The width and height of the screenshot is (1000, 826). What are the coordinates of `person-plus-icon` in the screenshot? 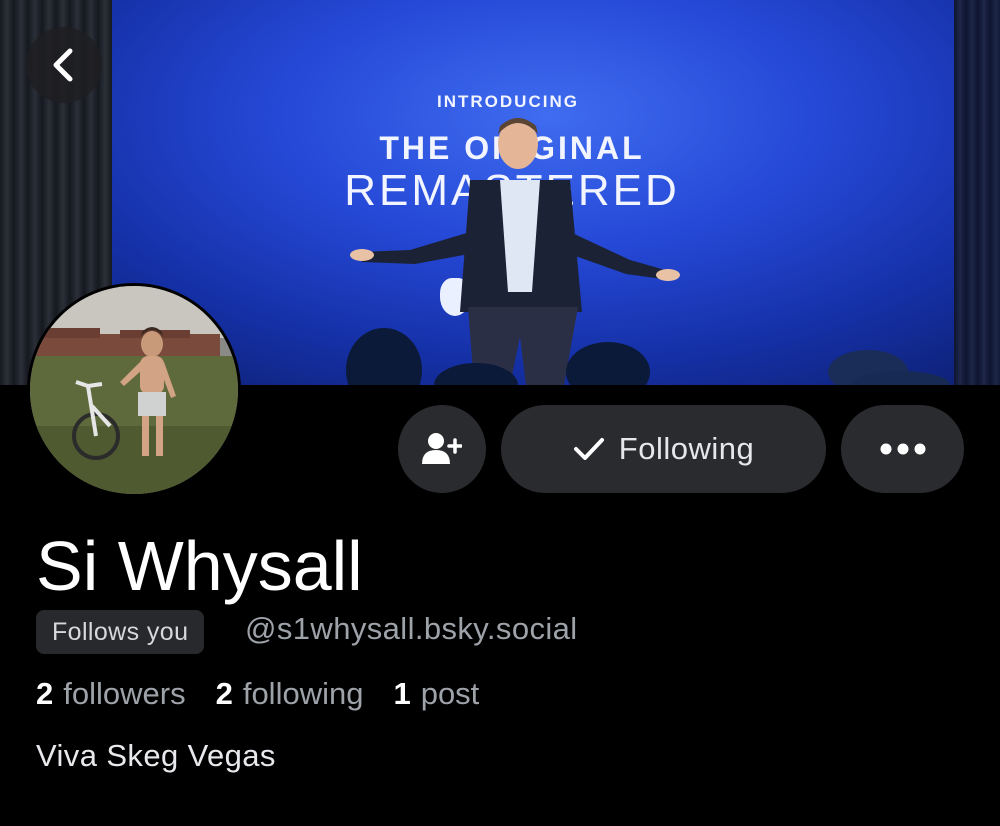 It's located at (442, 448).